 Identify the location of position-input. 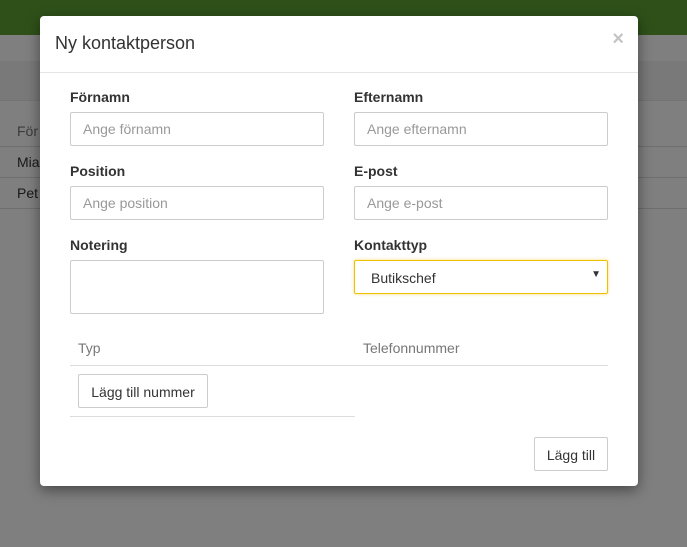
(197, 203).